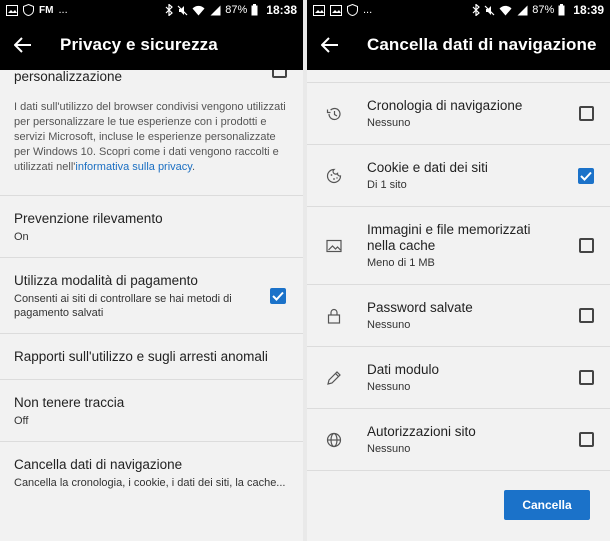  Describe the element at coordinates (151, 80) in the screenshot. I see `partial-item: personalizzazione` at that location.